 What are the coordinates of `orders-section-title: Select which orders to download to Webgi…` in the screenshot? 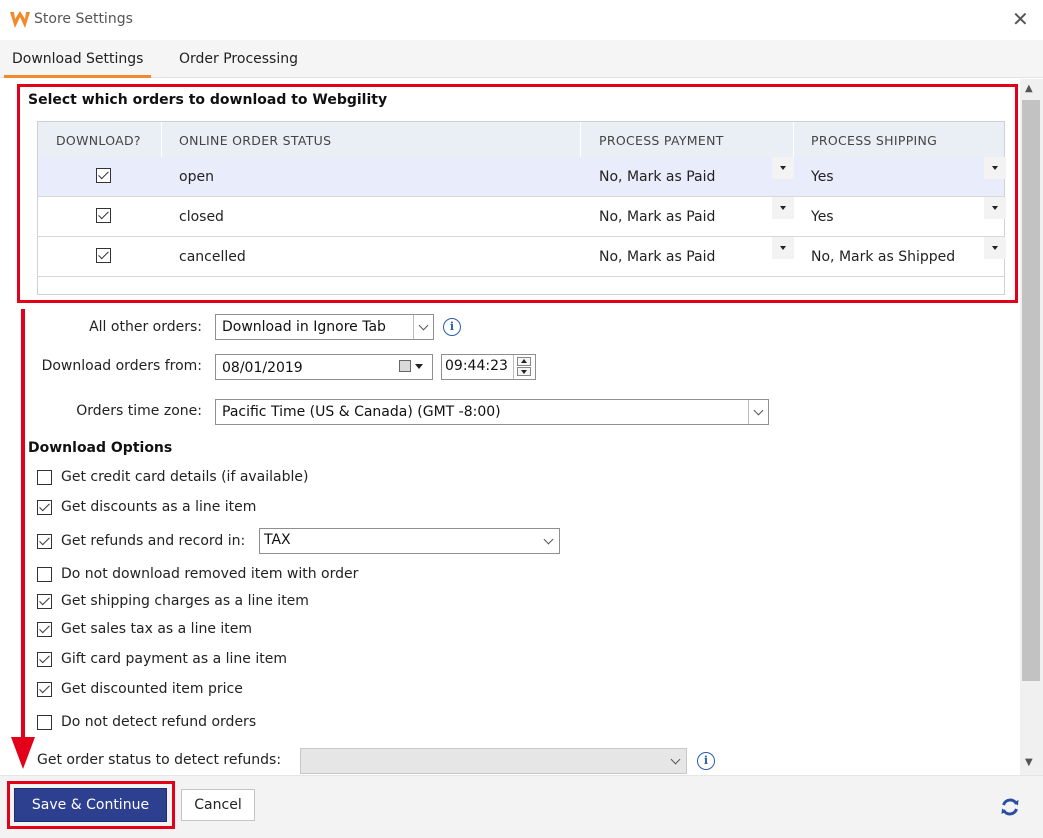 It's located at (208, 100).